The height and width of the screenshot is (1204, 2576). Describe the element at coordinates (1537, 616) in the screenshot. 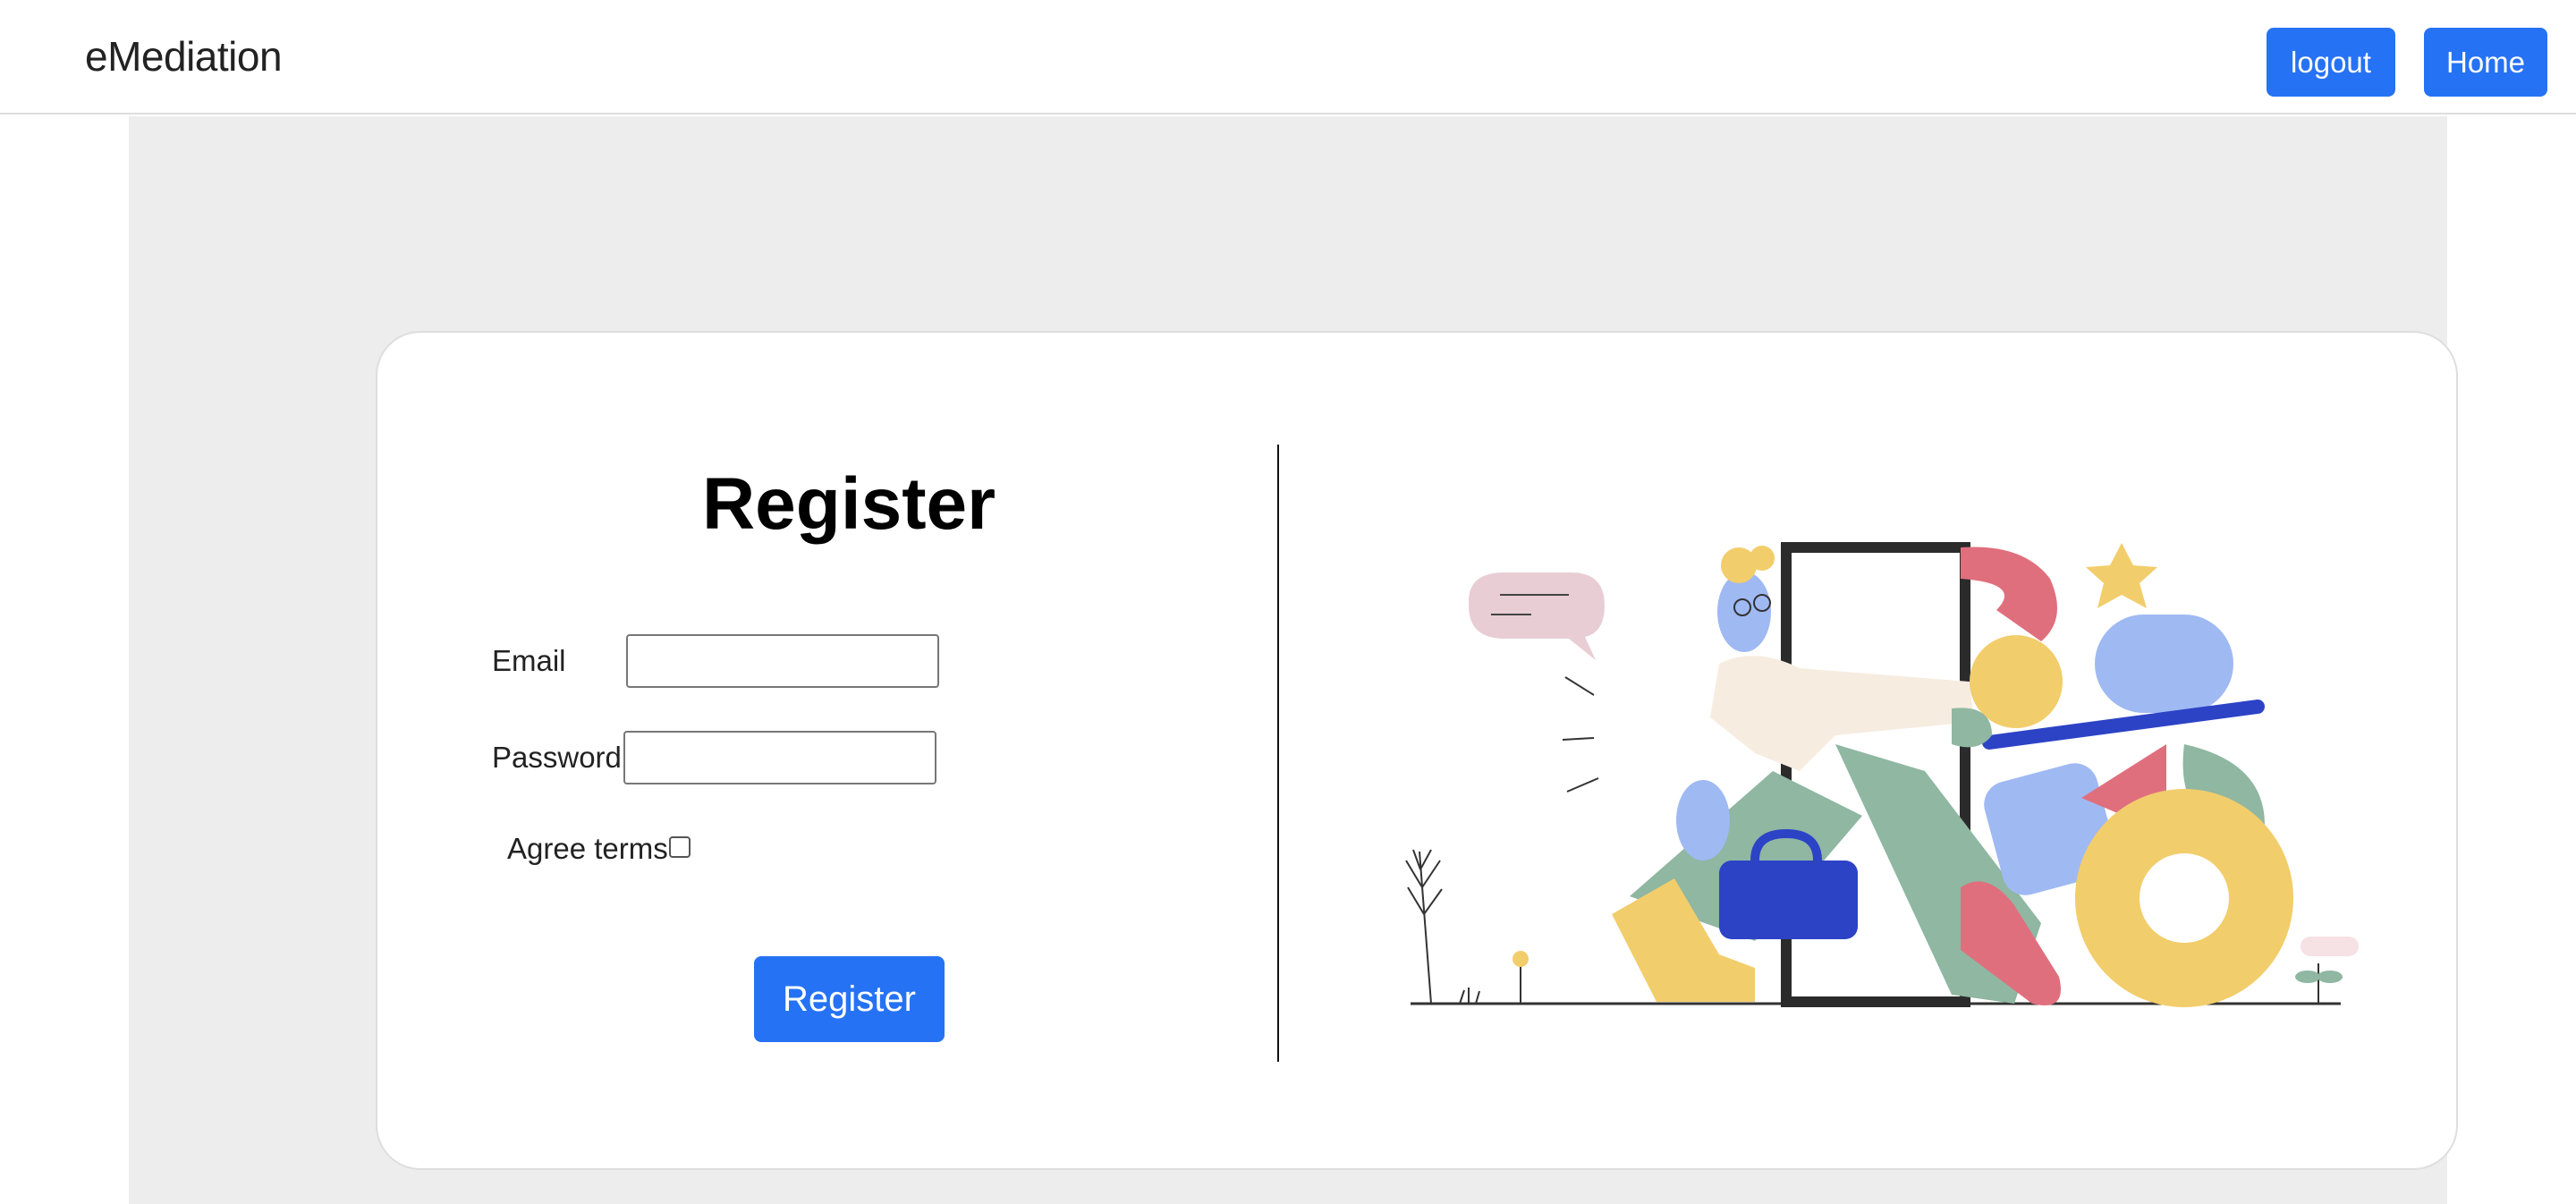

I see `speech-bubble-icon` at that location.